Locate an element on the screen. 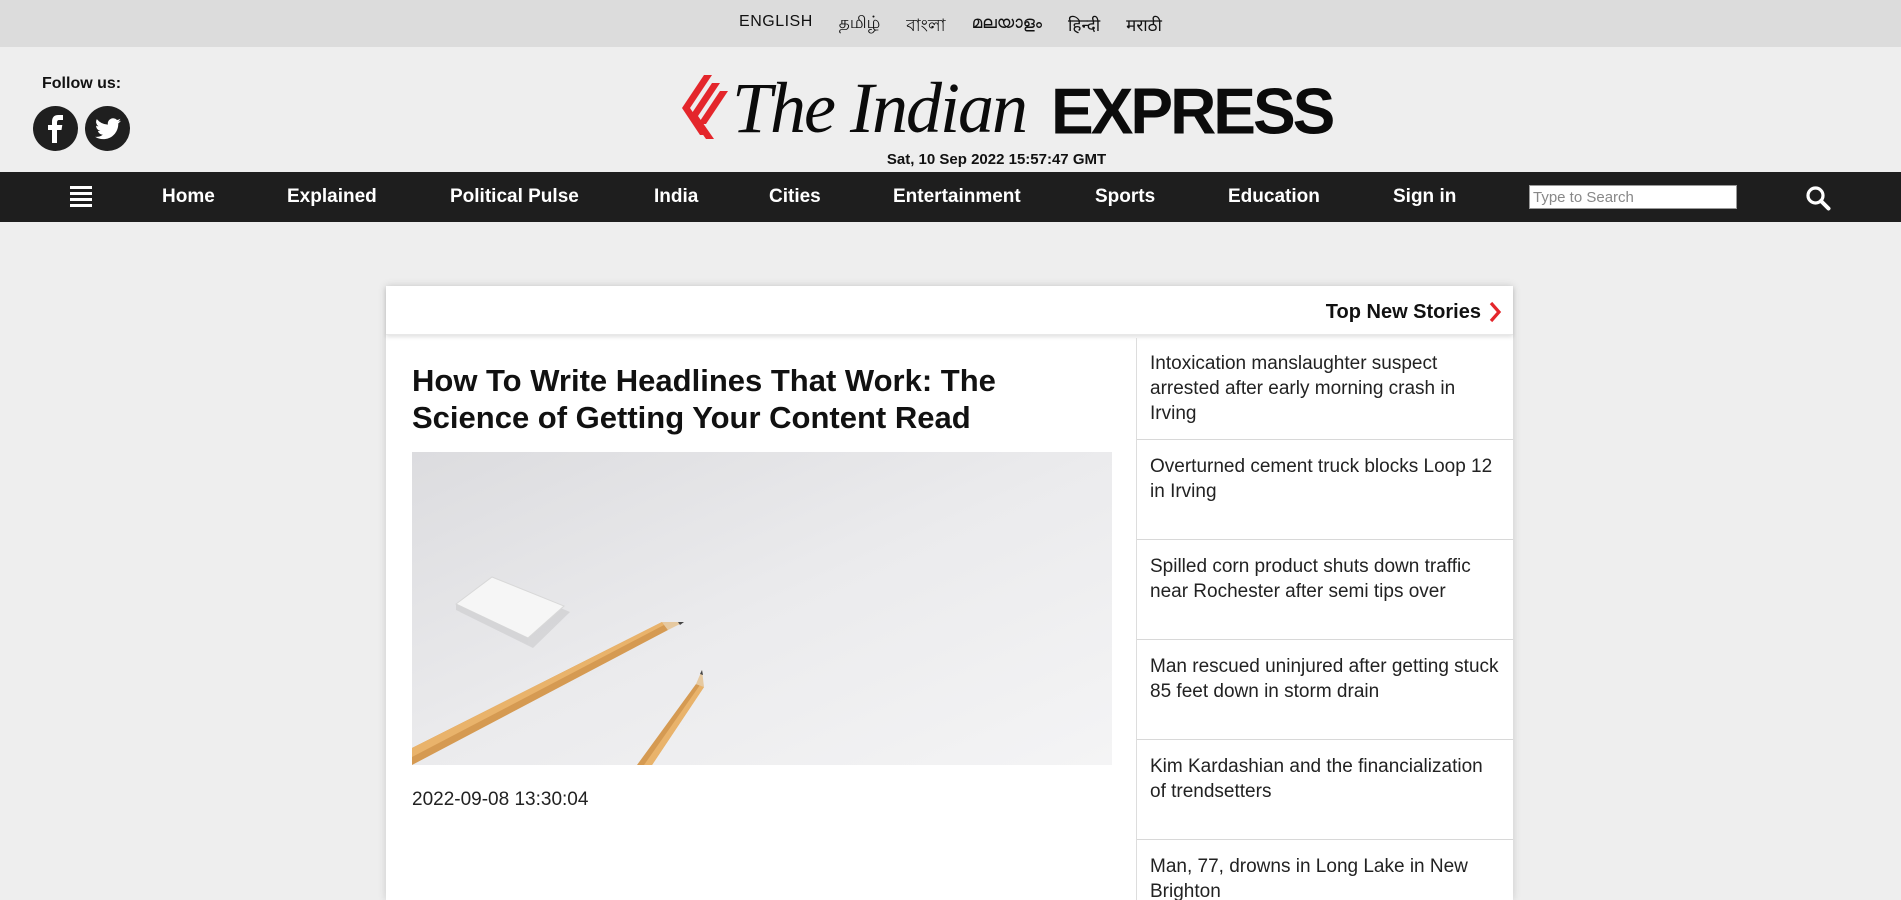 The image size is (1901, 900). search-input is located at coordinates (1633, 197).